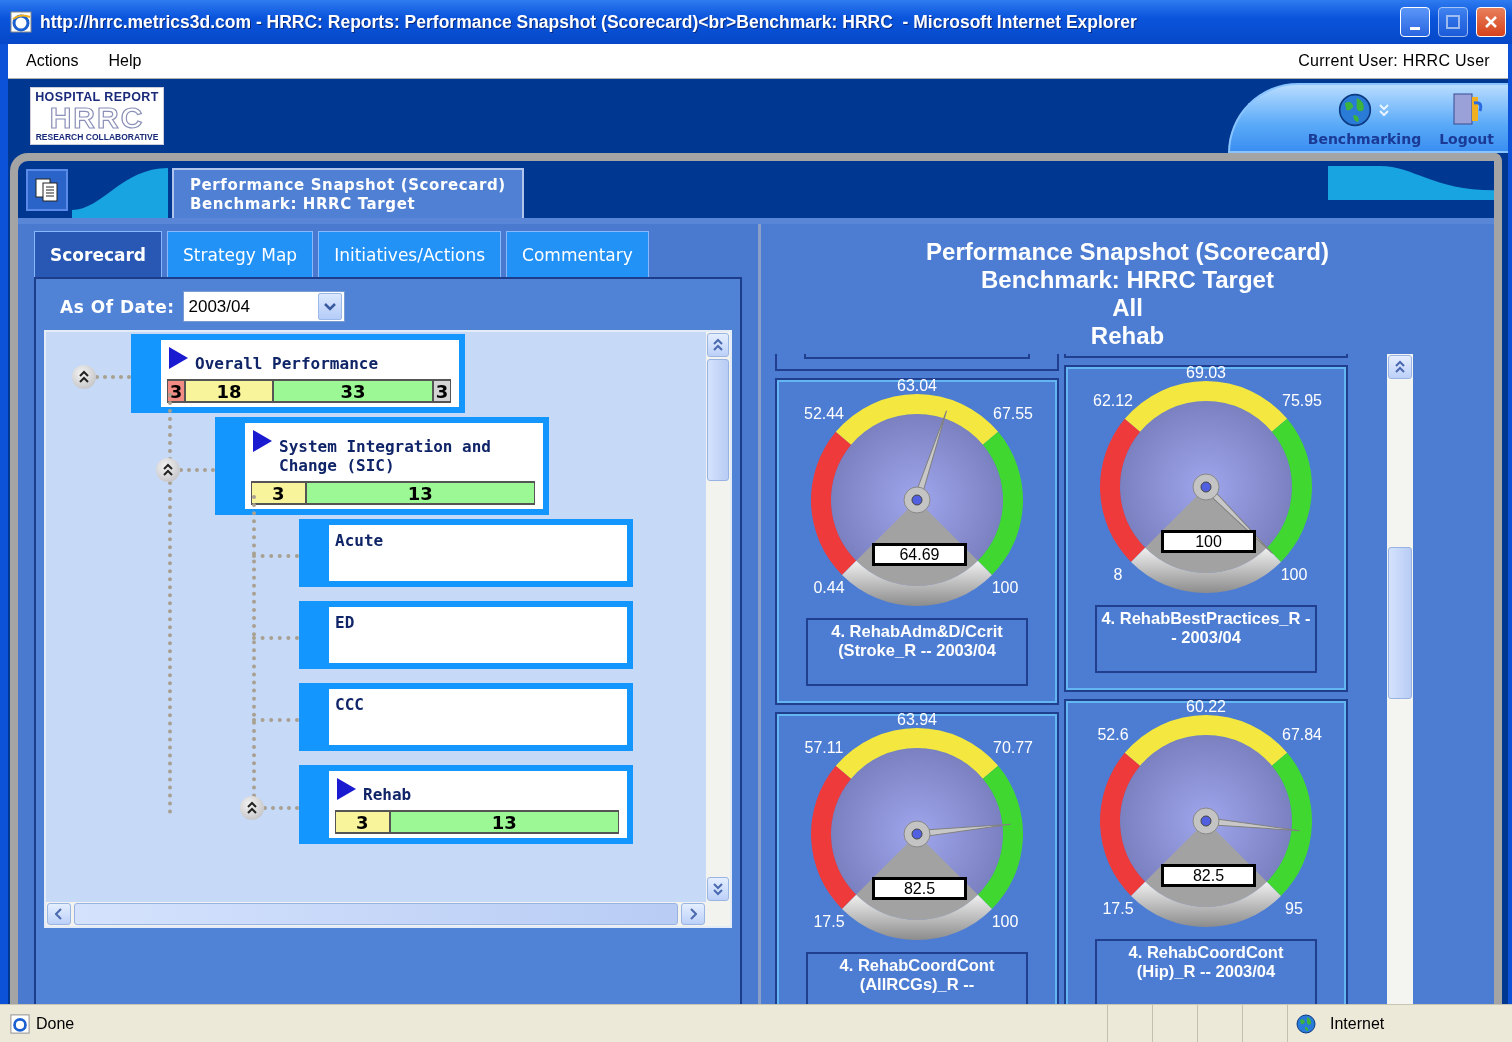 The image size is (1512, 1042). Describe the element at coordinates (1208, 541) in the screenshot. I see `gauge-reading: 100` at that location.